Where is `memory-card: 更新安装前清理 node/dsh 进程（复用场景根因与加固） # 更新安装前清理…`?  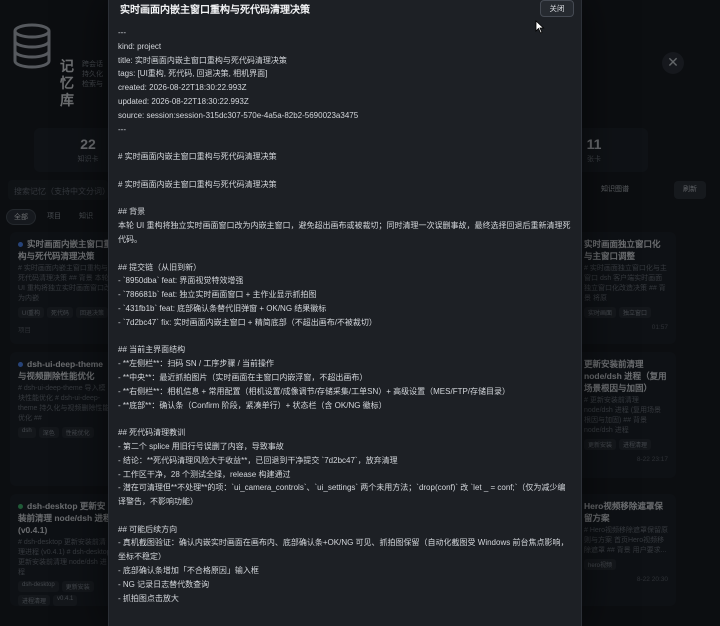
memory-card: 更新安装前清理 node/dsh 进程（复用场景根因与加固） # 更新安装前清理… is located at coordinates (626, 415).